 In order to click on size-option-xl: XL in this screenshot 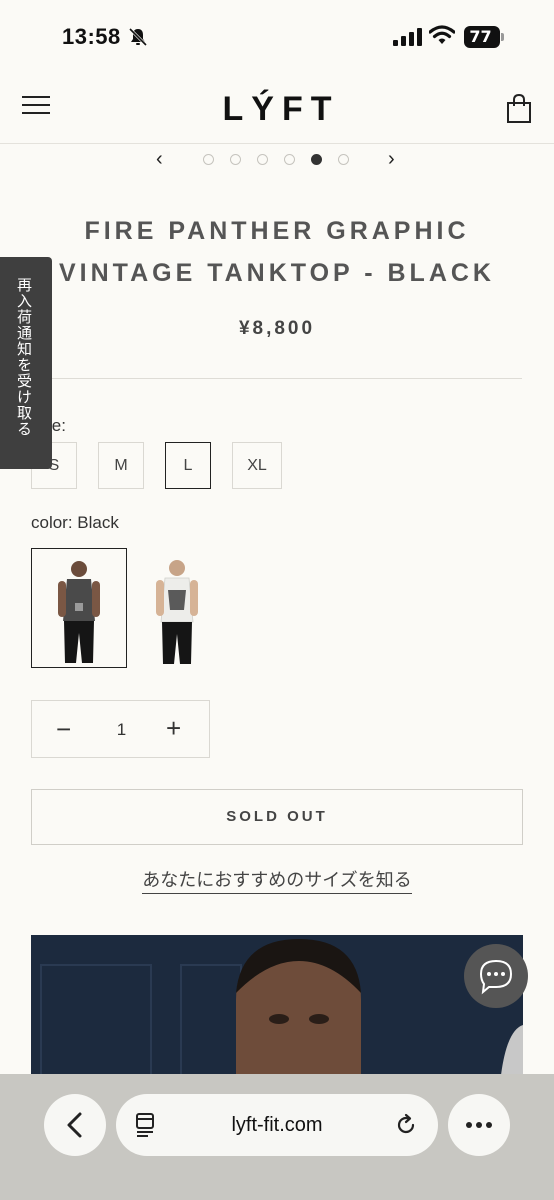, I will do `click(257, 465)`.